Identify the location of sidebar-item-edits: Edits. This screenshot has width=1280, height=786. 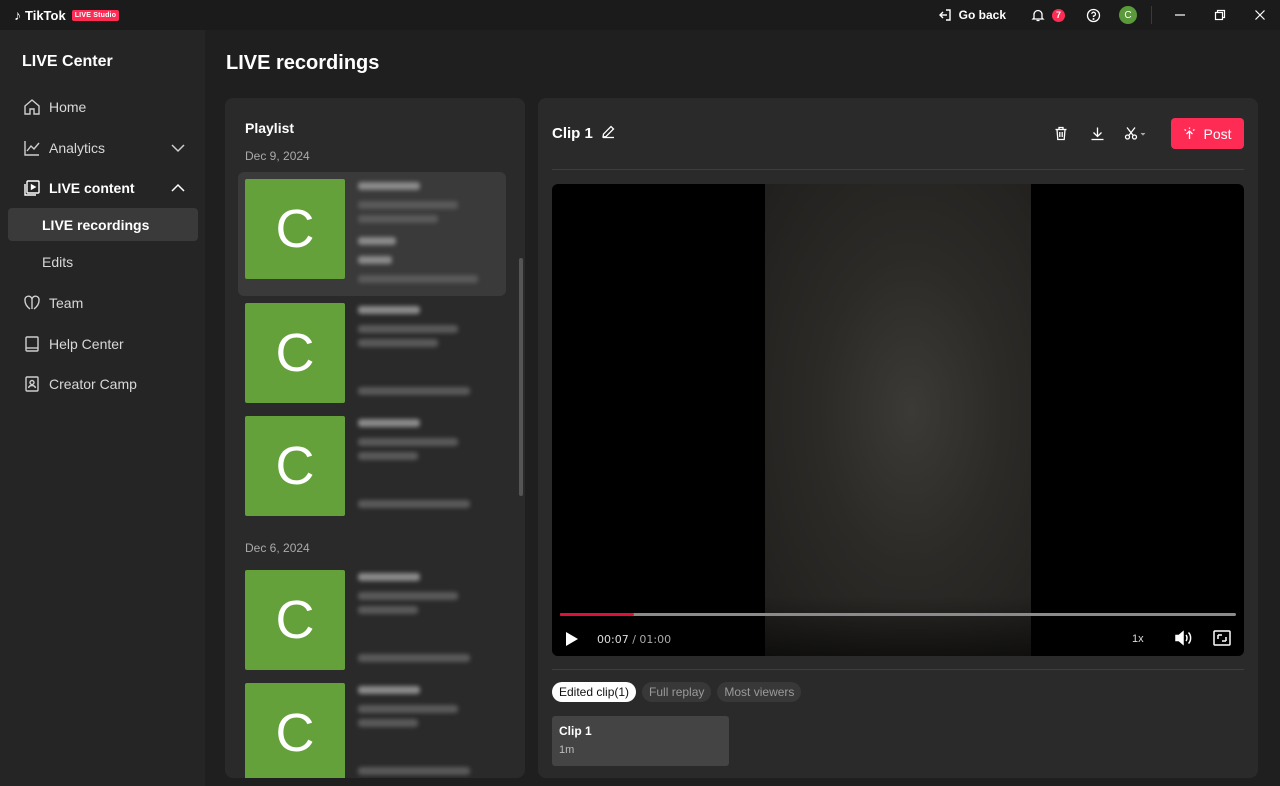
(103, 261).